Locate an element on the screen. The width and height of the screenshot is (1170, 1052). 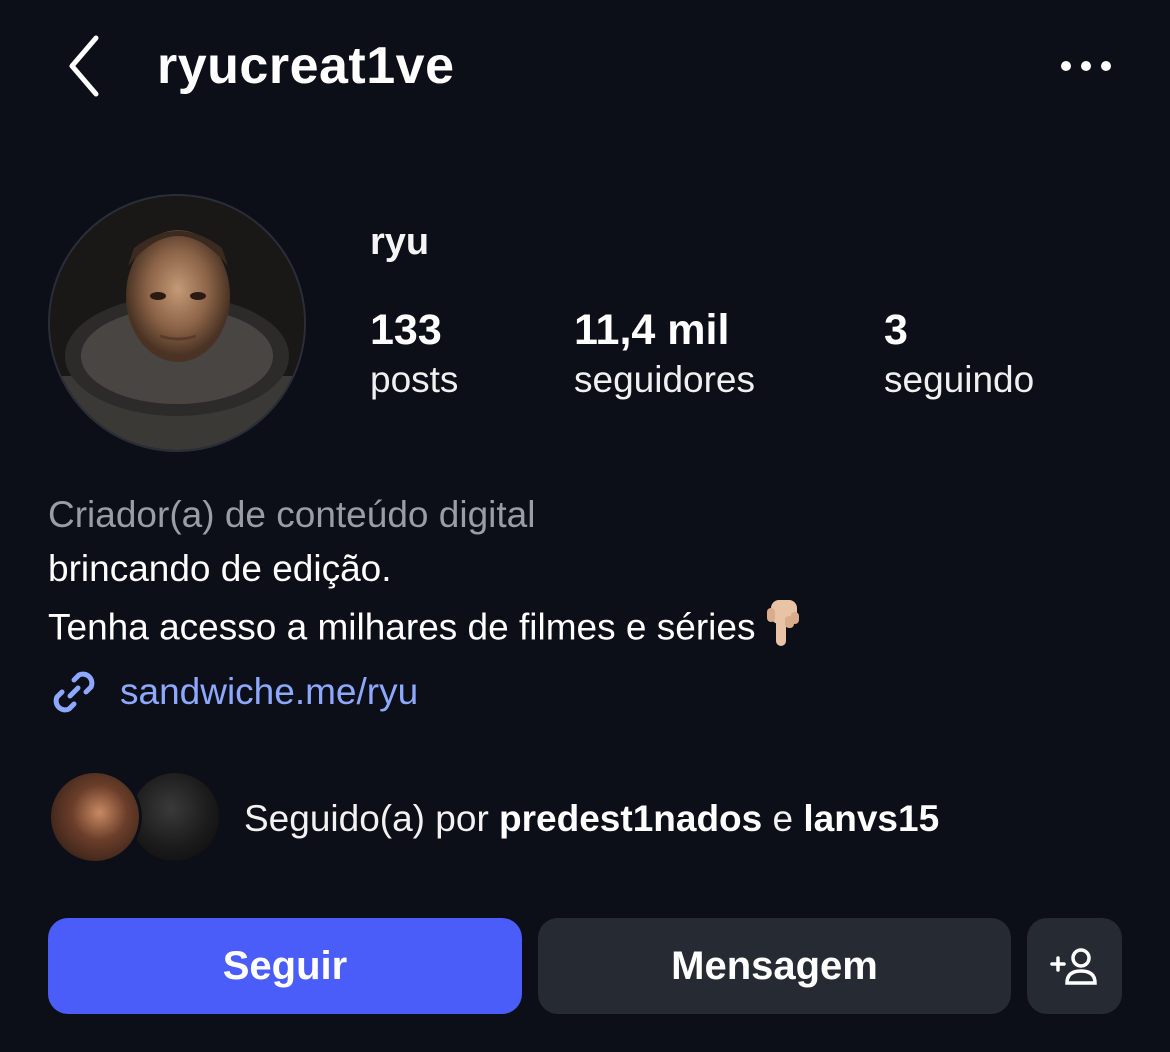
bio-link: sandwiche.me/ryu is located at coordinates (233, 692).